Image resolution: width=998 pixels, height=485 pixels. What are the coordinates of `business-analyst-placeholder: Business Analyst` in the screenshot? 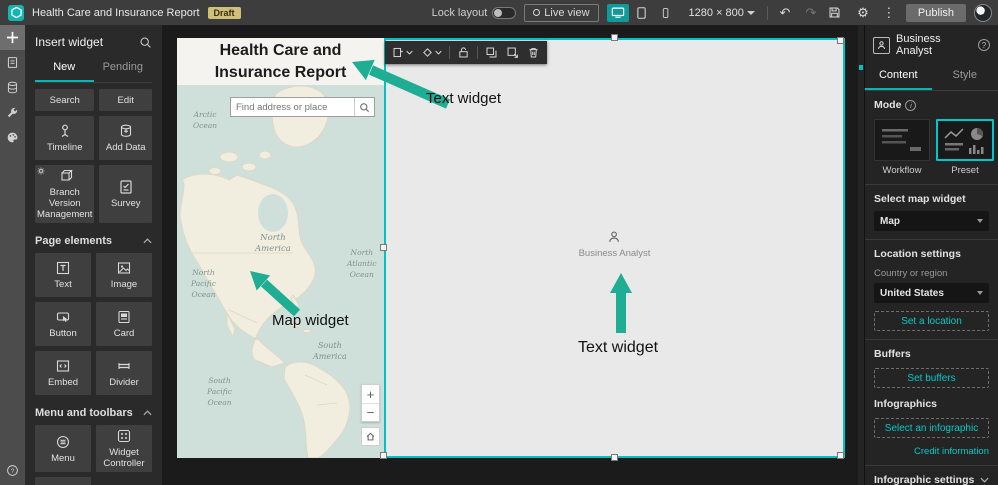 It's located at (614, 244).